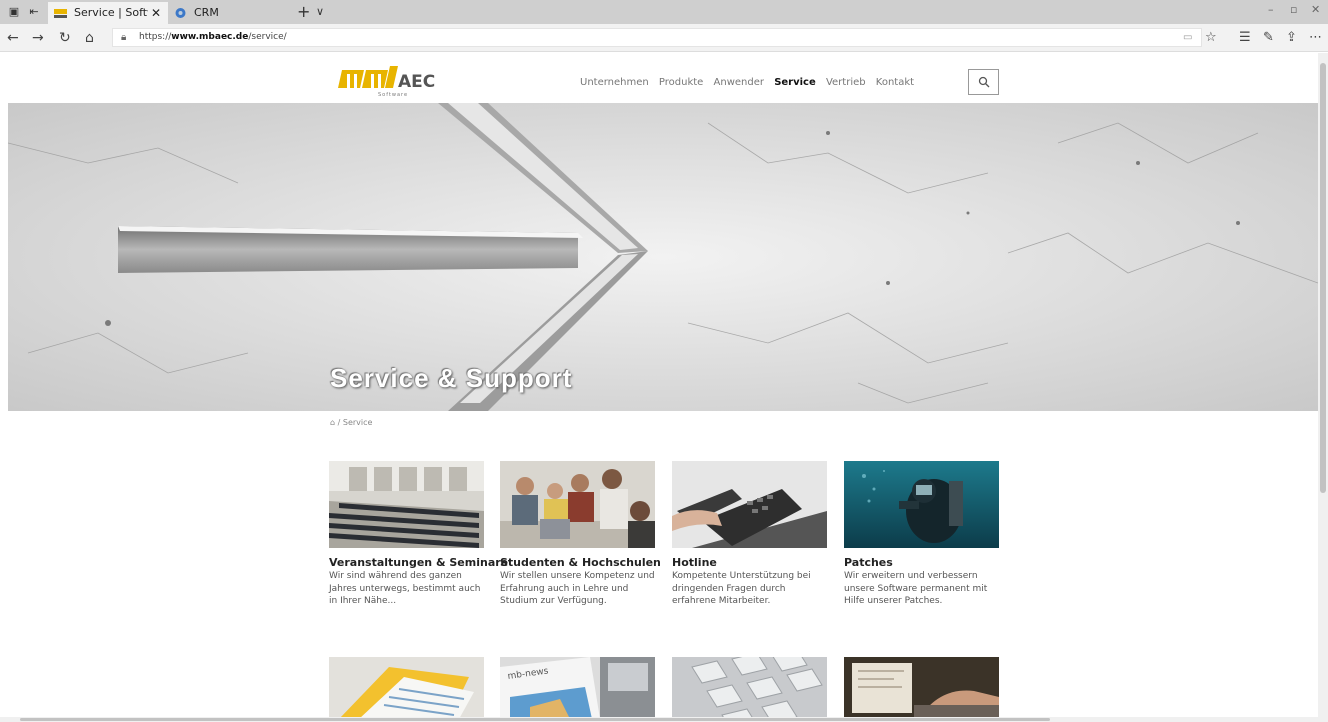  What do you see at coordinates (156, 13) in the screenshot?
I see `tab-close-icon: ✕` at bounding box center [156, 13].